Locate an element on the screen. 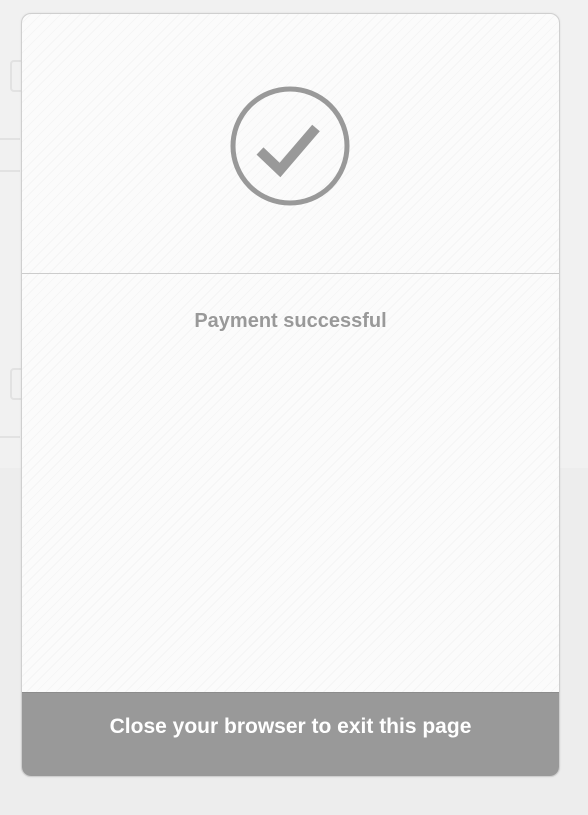 The image size is (588, 815). footer-instruction: Close your browser to exit this page is located at coordinates (290, 726).